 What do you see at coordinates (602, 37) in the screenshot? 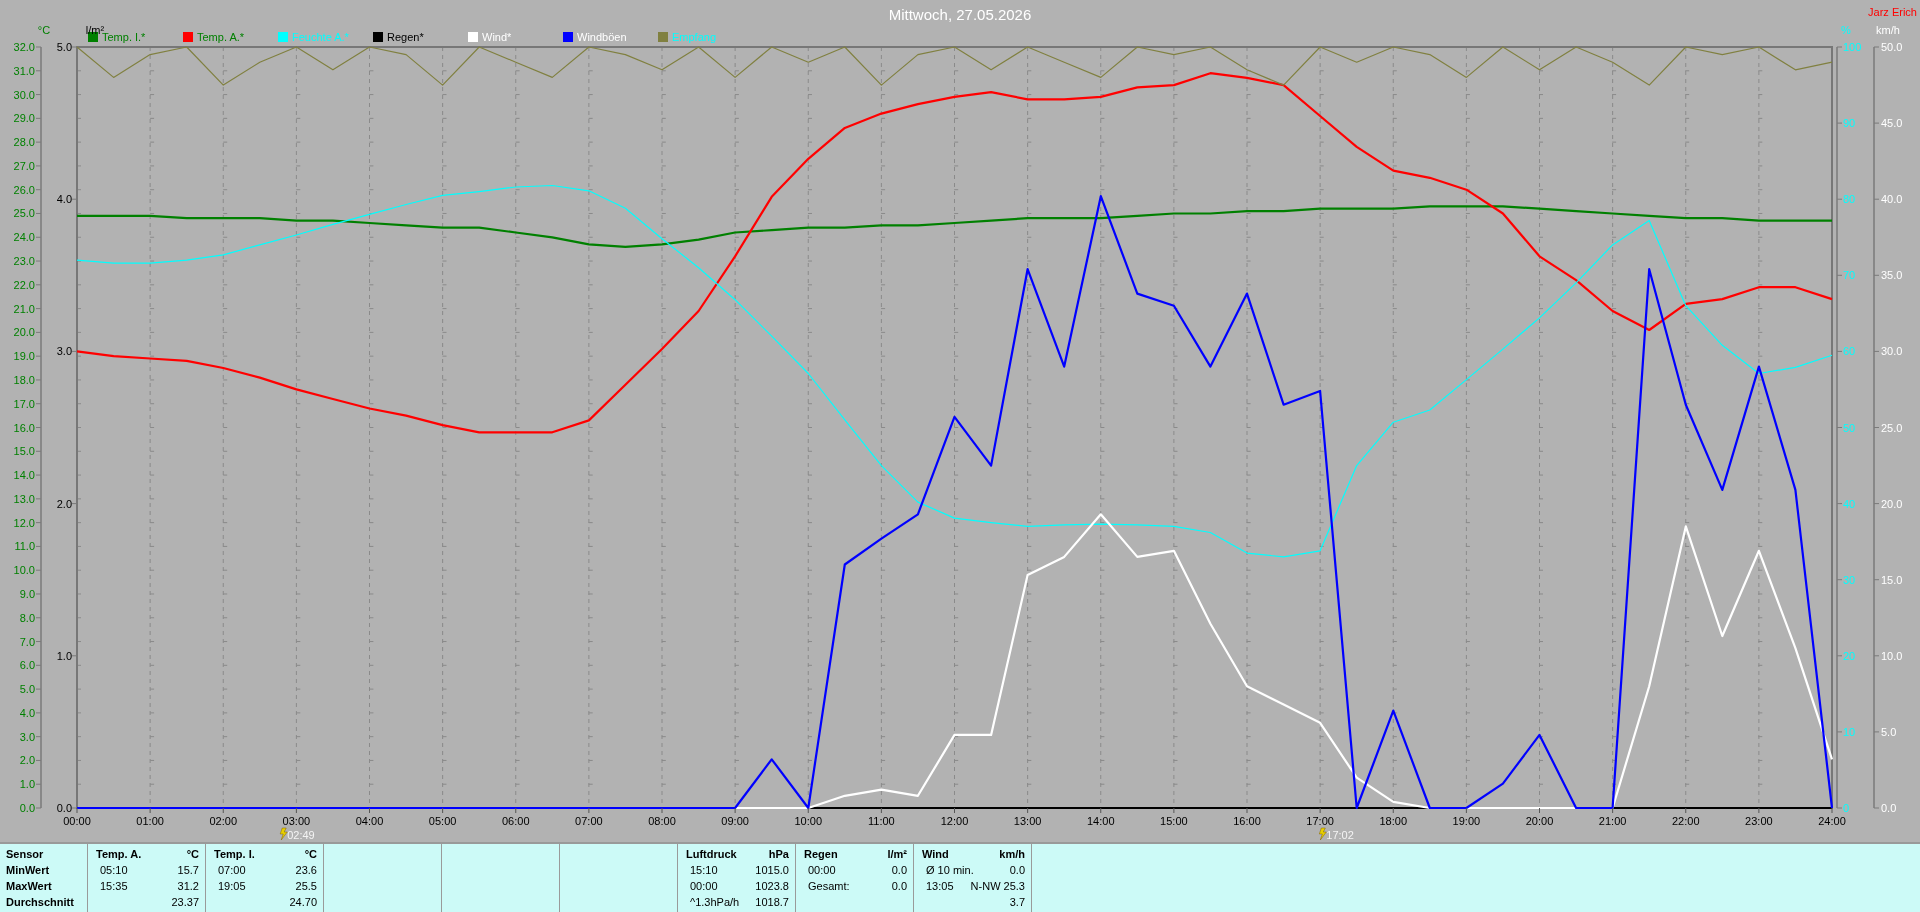
I see `legend-label: Windböen` at bounding box center [602, 37].